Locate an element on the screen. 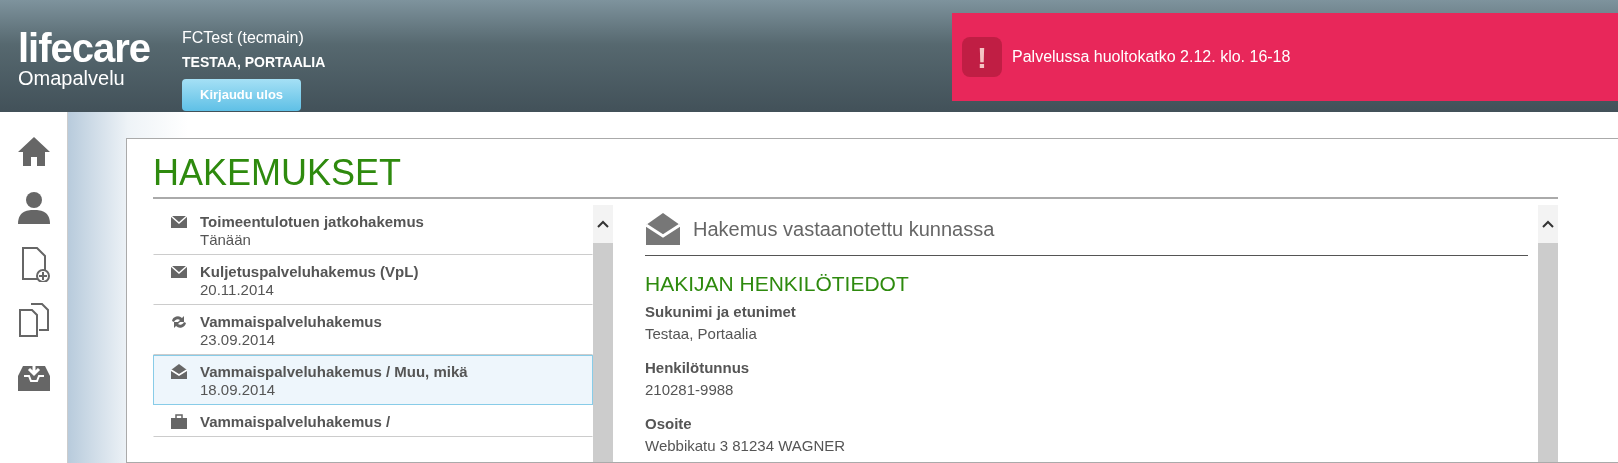  exchange-icon is located at coordinates (179, 322).